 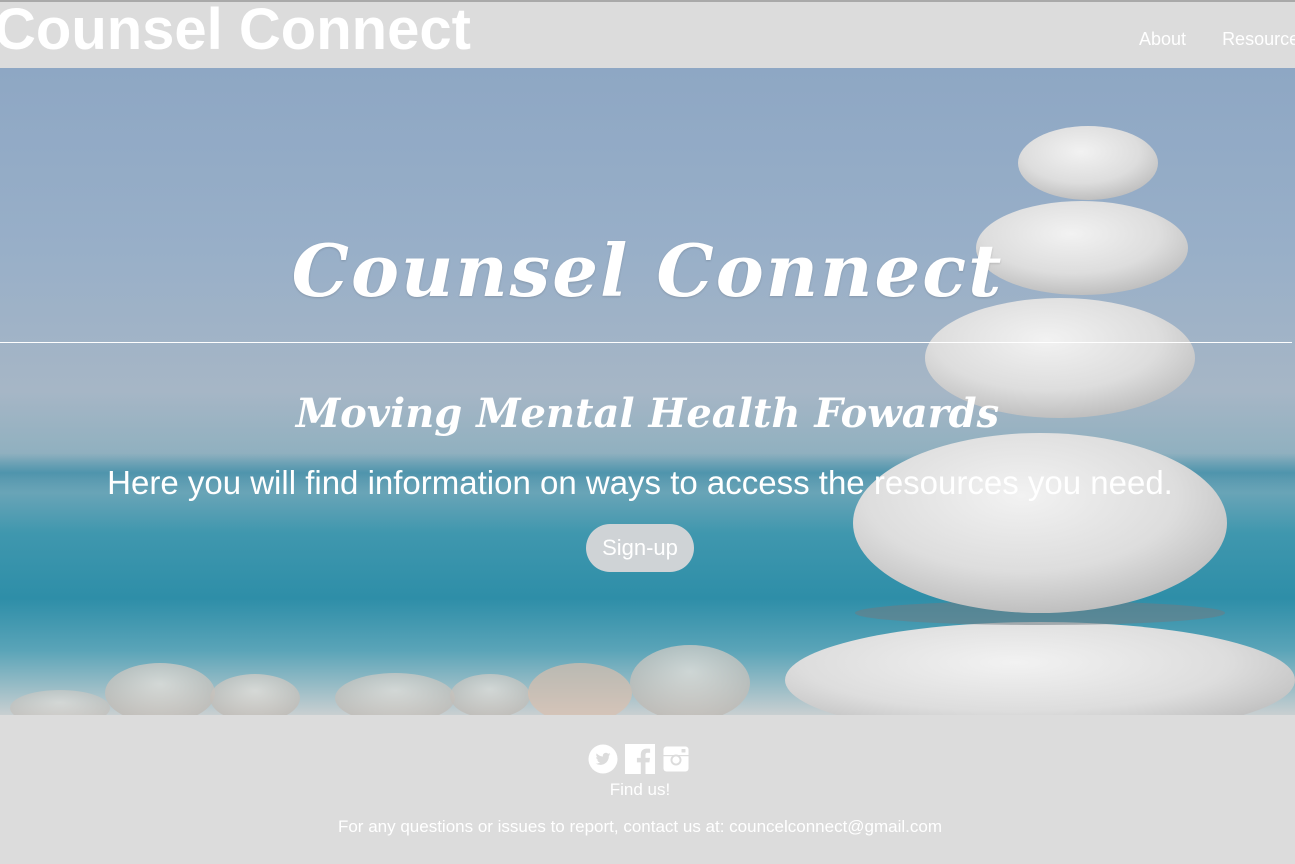 What do you see at coordinates (1162, 39) in the screenshot?
I see `nav-link-about: About` at bounding box center [1162, 39].